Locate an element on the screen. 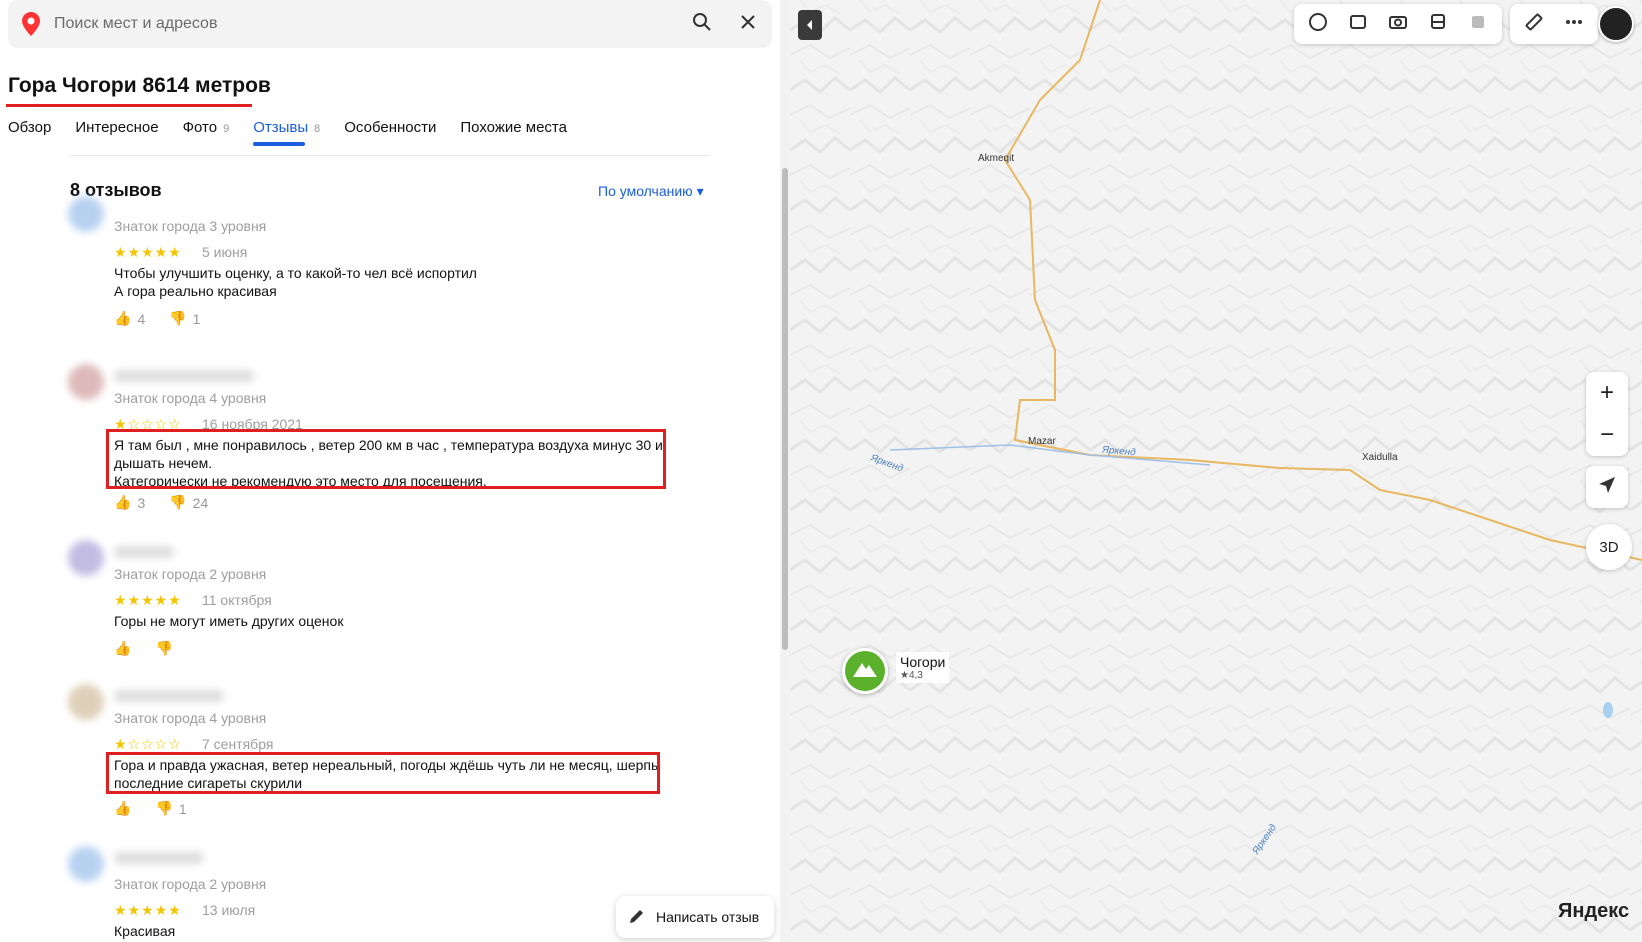 The height and width of the screenshot is (942, 1642). yandex-logo: Яндекс is located at coordinates (1594, 911).